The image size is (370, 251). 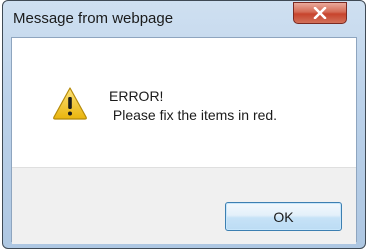 What do you see at coordinates (136, 96) in the screenshot?
I see `error-heading: ERROR!` at bounding box center [136, 96].